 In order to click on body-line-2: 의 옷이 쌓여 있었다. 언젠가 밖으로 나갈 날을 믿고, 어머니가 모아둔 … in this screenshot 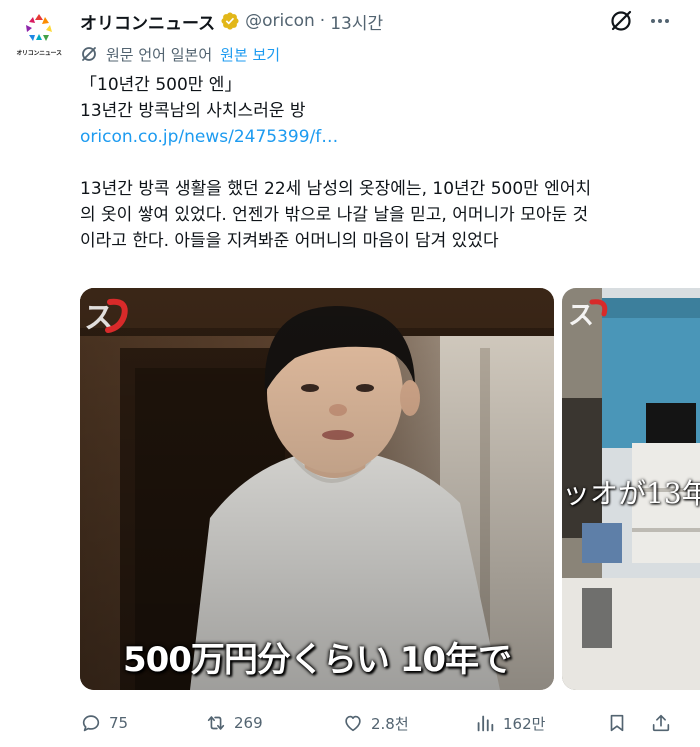, I will do `click(334, 215)`.